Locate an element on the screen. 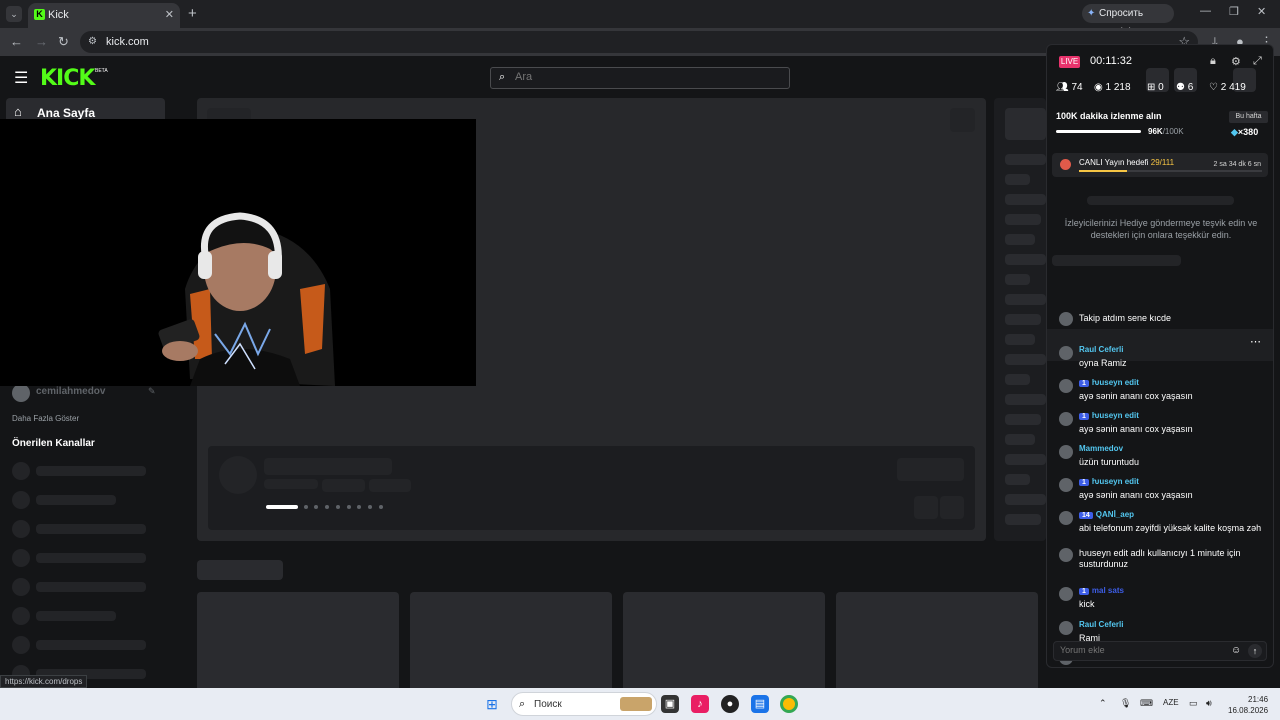 Image resolution: width=1280 pixels, height=720 pixels. subscriber-badge: 1 is located at coordinates (1084, 383).